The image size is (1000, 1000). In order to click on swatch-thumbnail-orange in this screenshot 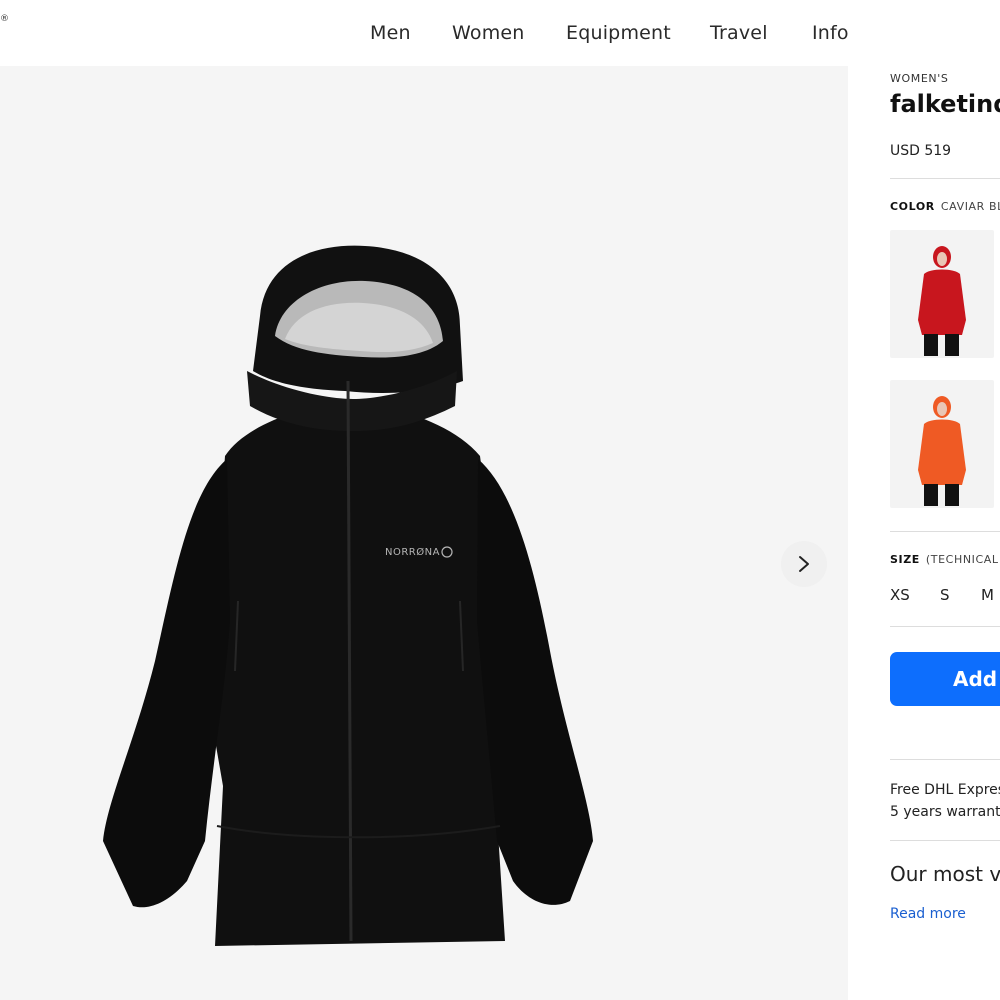, I will do `click(942, 451)`.